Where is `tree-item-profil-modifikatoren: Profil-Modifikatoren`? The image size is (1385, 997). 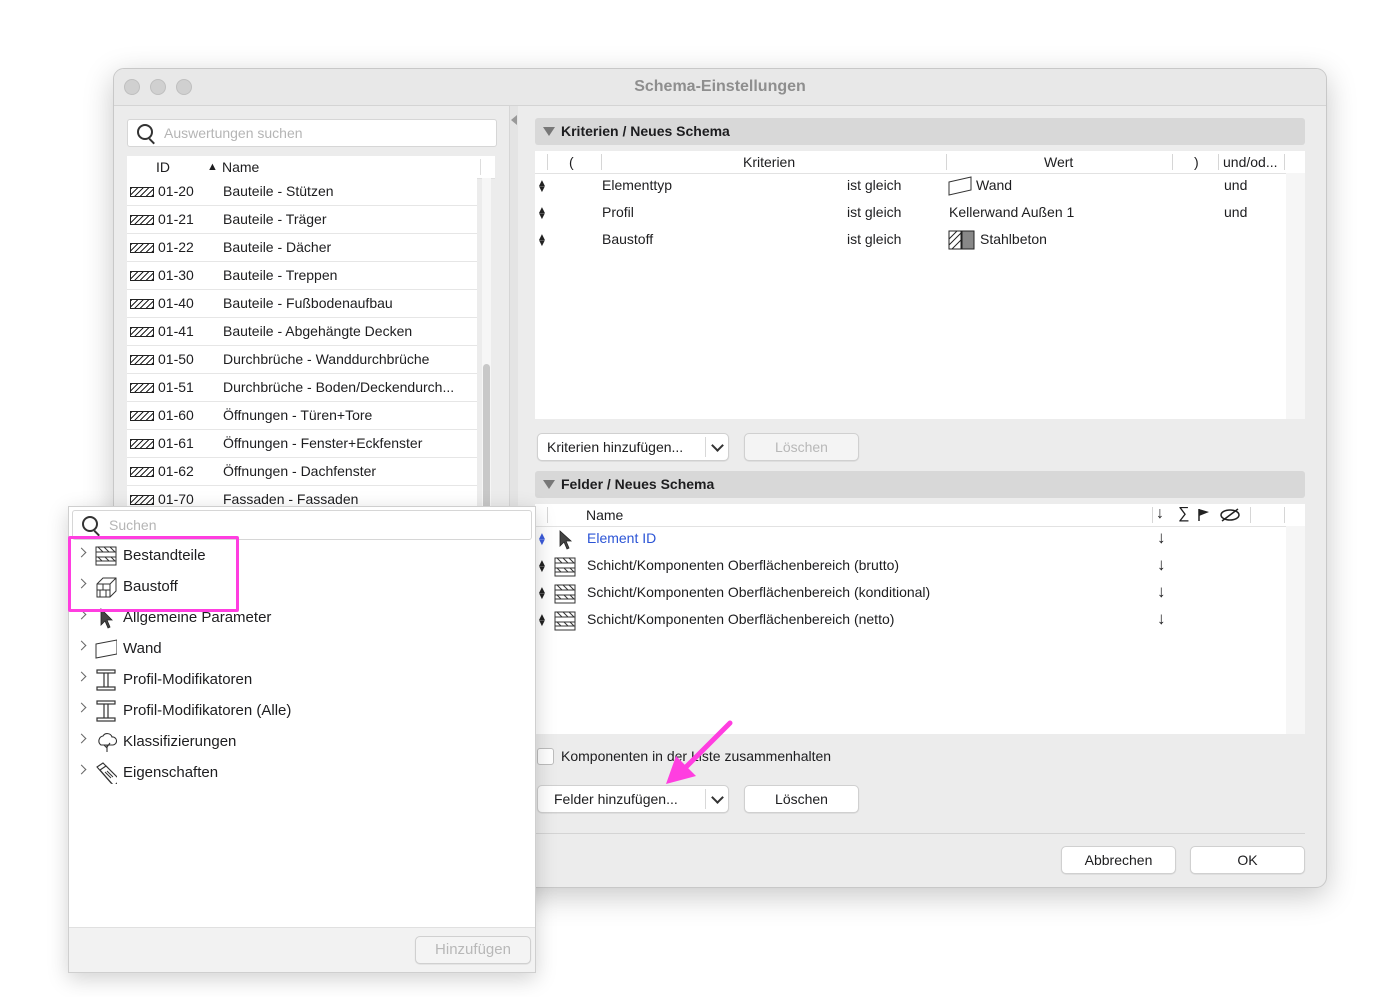 tree-item-profil-modifikatoren: Profil-Modifikatoren is located at coordinates (299, 682).